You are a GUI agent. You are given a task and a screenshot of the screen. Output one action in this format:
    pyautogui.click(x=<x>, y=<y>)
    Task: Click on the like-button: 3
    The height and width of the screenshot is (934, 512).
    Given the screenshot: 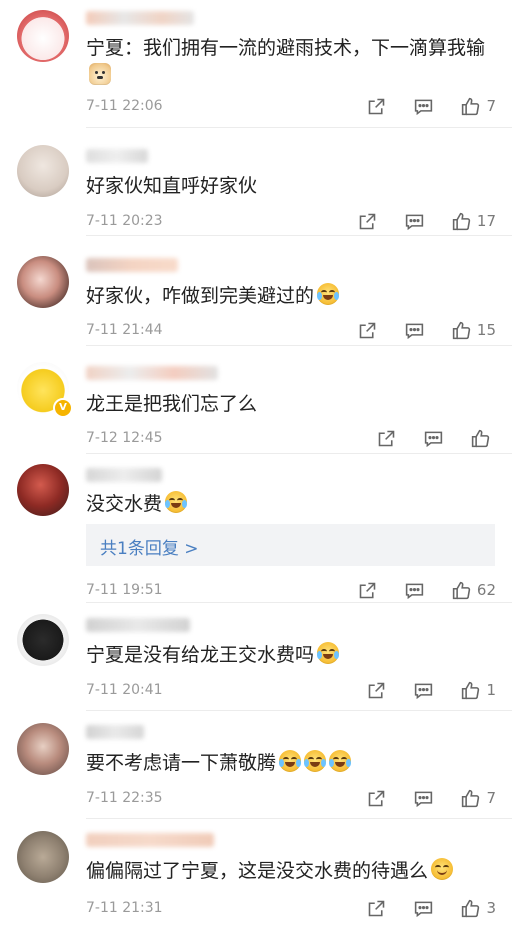 What is the action you would take?
    pyautogui.click(x=478, y=908)
    